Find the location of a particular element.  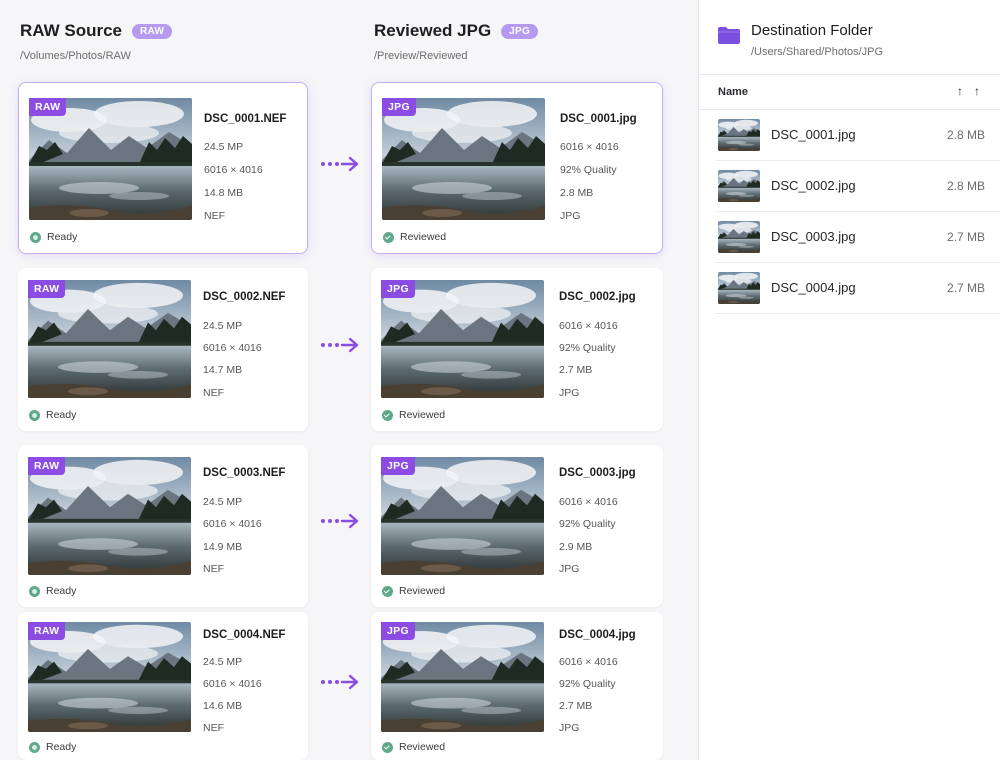

file-name: DSC_0004.jpg is located at coordinates (813, 287).